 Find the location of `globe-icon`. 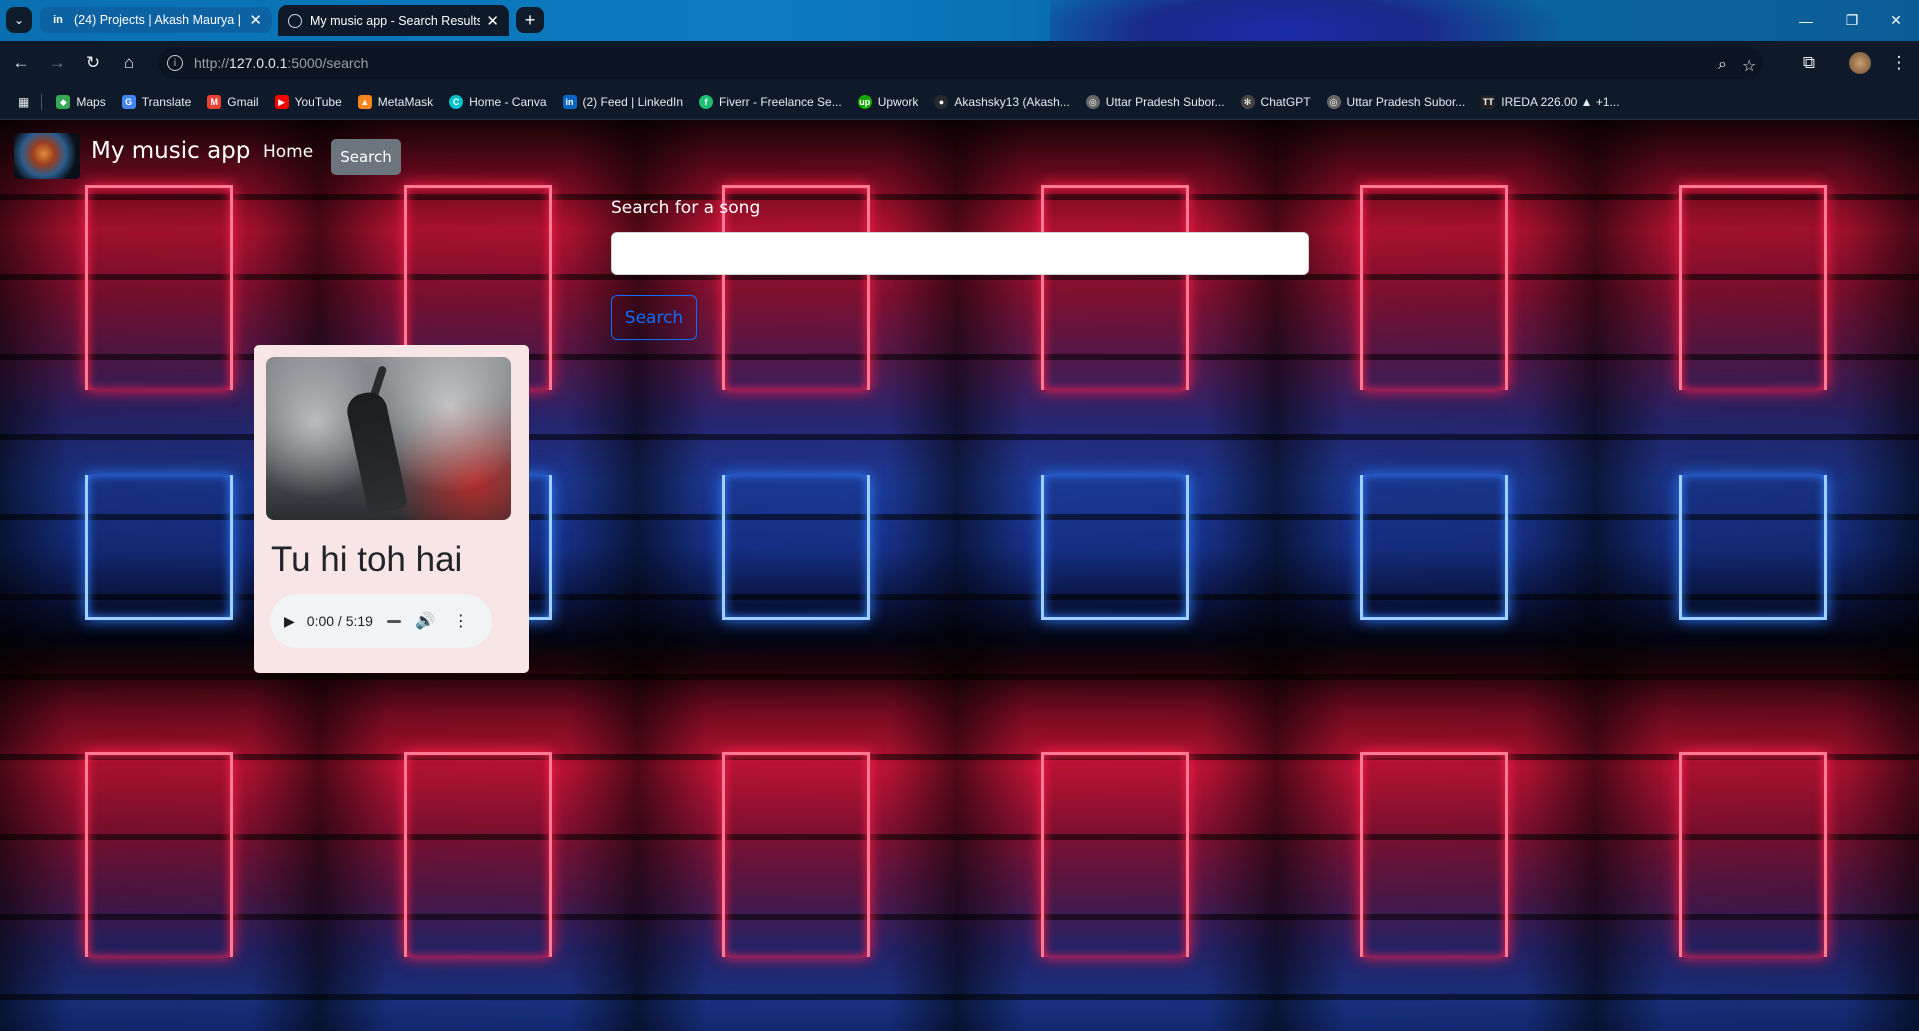

globe-icon is located at coordinates (295, 20).